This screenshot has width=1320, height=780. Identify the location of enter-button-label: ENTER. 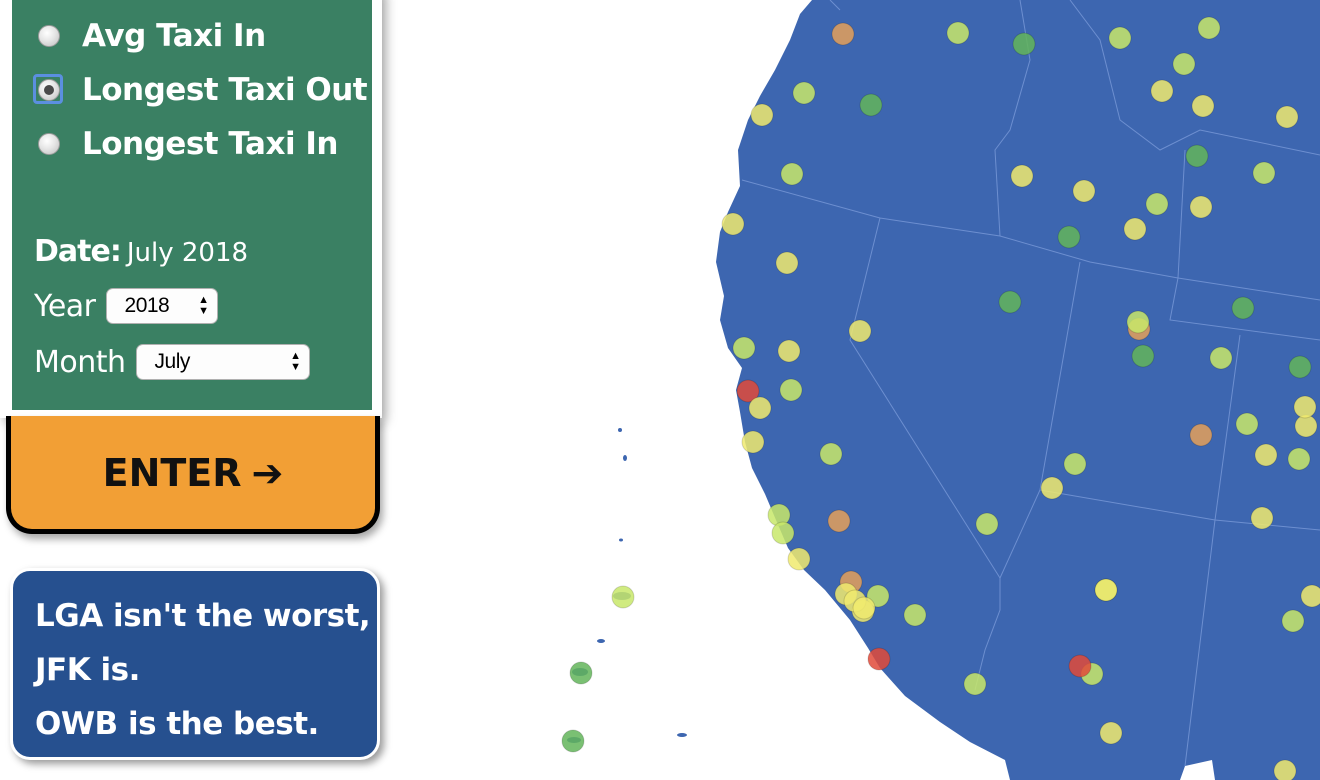
(172, 472).